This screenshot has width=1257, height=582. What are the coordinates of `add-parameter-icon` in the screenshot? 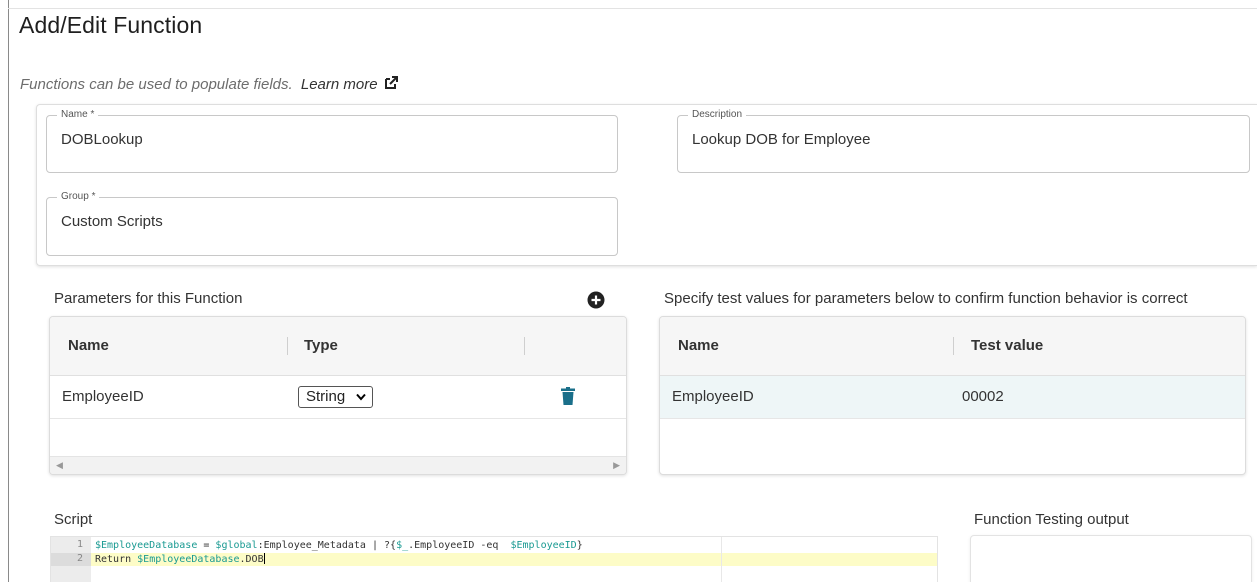 It's located at (596, 300).